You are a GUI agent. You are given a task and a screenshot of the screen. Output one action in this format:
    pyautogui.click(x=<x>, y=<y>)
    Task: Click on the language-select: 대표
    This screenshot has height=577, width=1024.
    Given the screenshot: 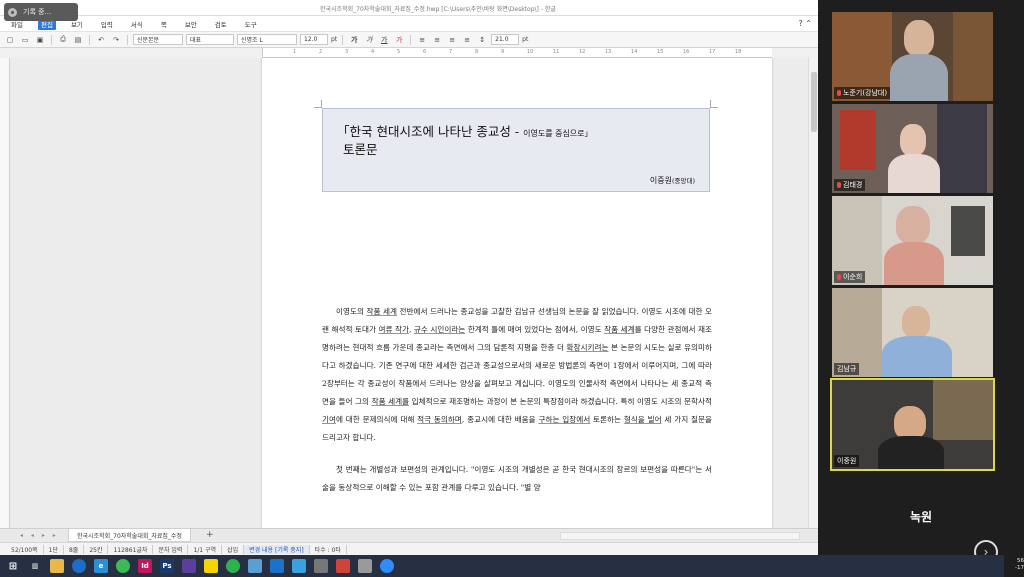 What is the action you would take?
    pyautogui.click(x=210, y=39)
    